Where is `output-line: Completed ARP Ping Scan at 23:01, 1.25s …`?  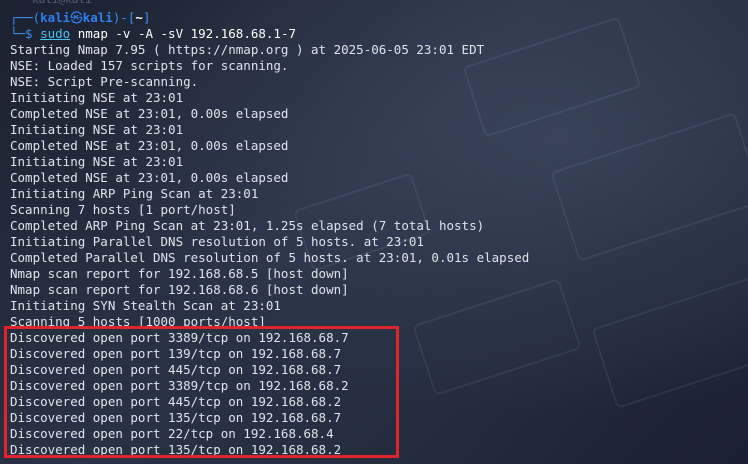
output-line: Completed ARP Ping Scan at 23:01, 1.25s … is located at coordinates (247, 225).